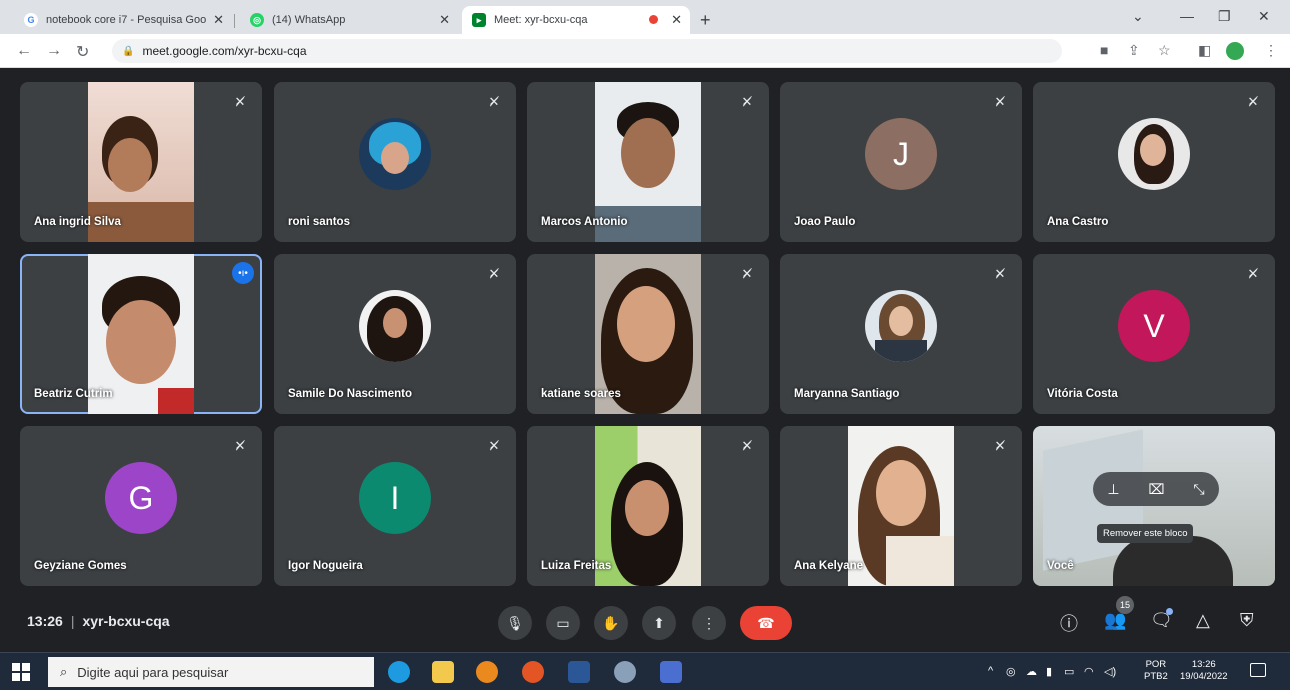 The height and width of the screenshot is (690, 1290). Describe the element at coordinates (671, 672) in the screenshot. I see `store-icon` at that location.